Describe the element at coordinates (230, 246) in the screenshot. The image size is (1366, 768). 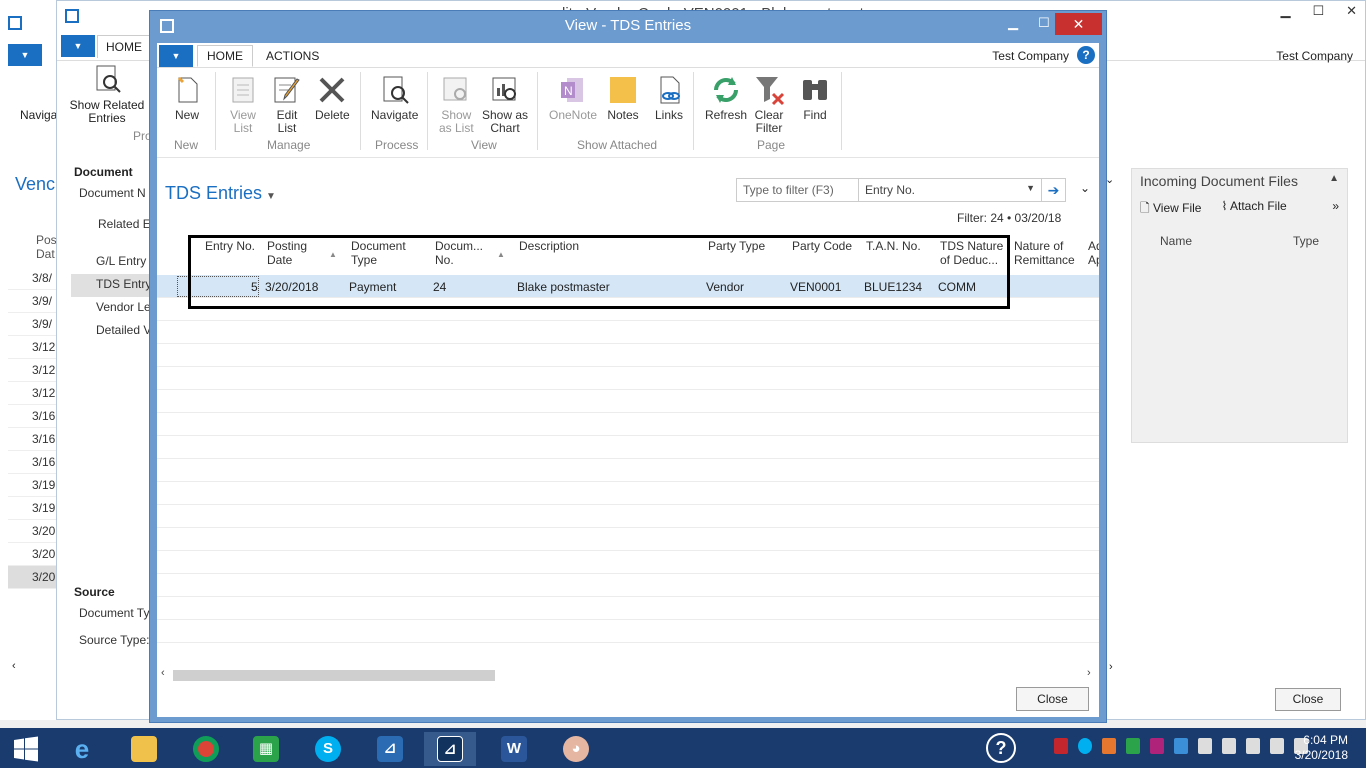
I see `column-header-entry-no: Entry No.` at that location.